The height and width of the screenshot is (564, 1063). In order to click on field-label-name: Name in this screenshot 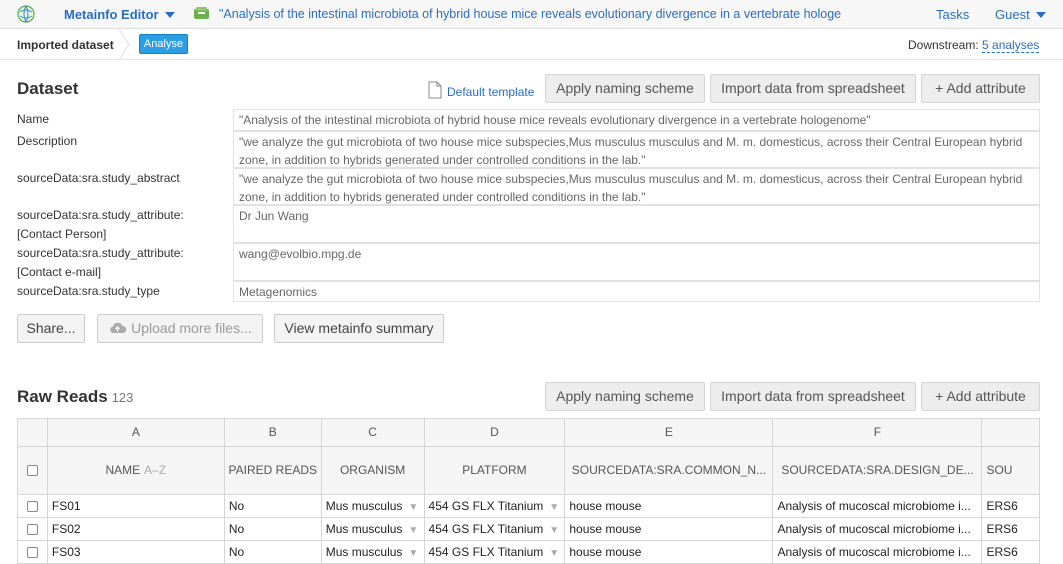, I will do `click(33, 119)`.